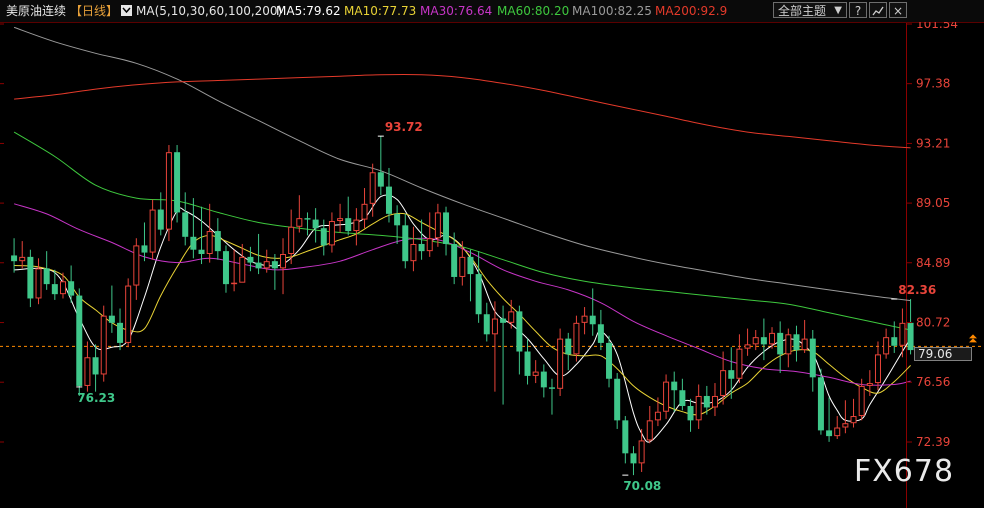 Image resolution: width=984 pixels, height=508 pixels. What do you see at coordinates (838, 10) in the screenshot?
I see `chevron-down-icon: ▼` at bounding box center [838, 10].